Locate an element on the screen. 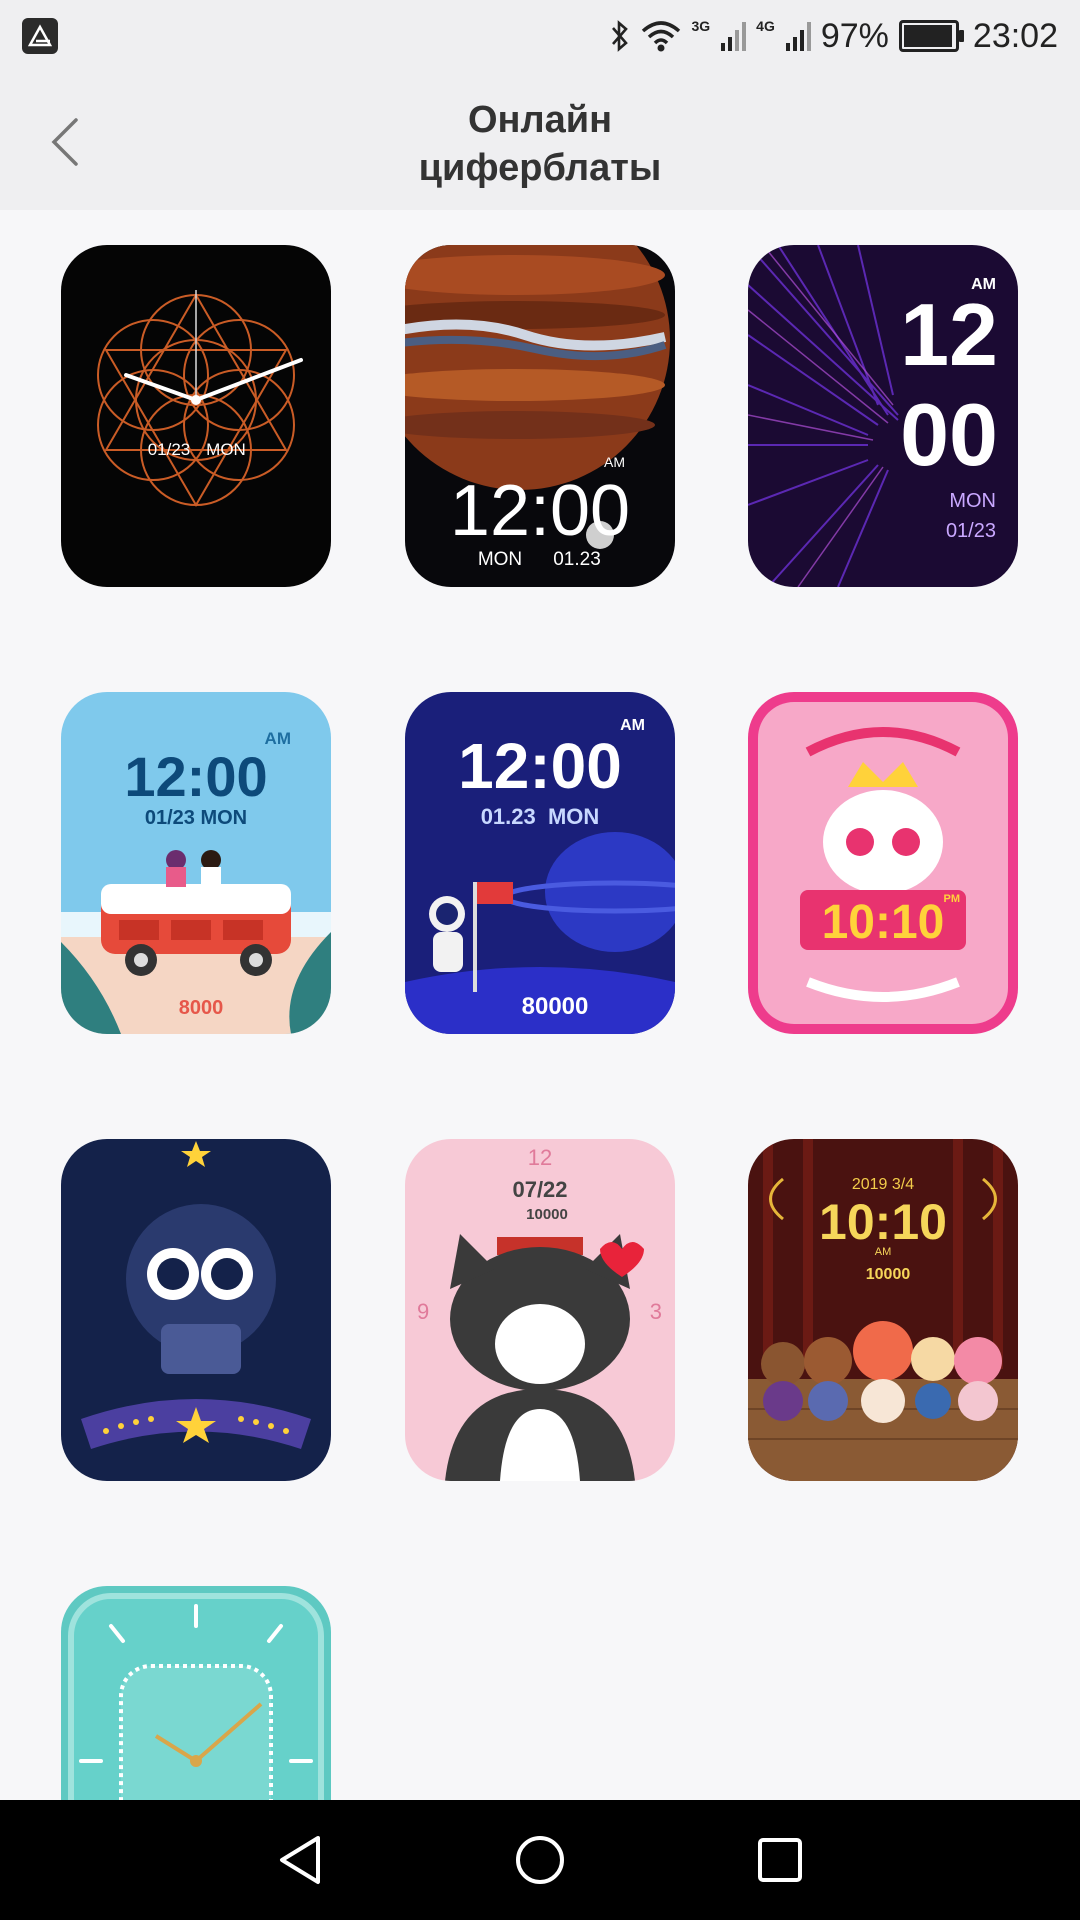 This screenshot has width=1080, height=1920. watchface-preview: 2019 3/4 10:10 AM 10000 is located at coordinates (883, 1310).